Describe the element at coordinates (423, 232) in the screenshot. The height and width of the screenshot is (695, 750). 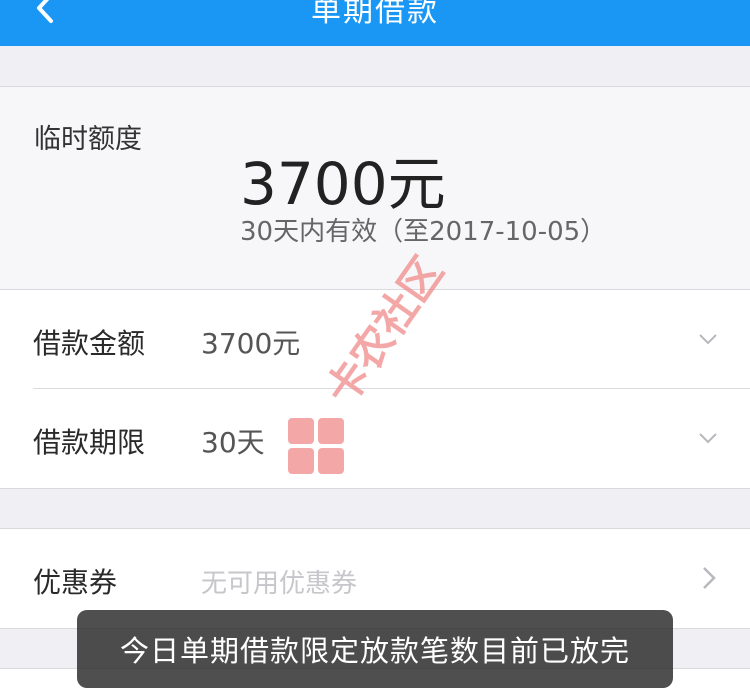
I see `quota-validity-note: 30天内有效（至2017-10-05）` at that location.